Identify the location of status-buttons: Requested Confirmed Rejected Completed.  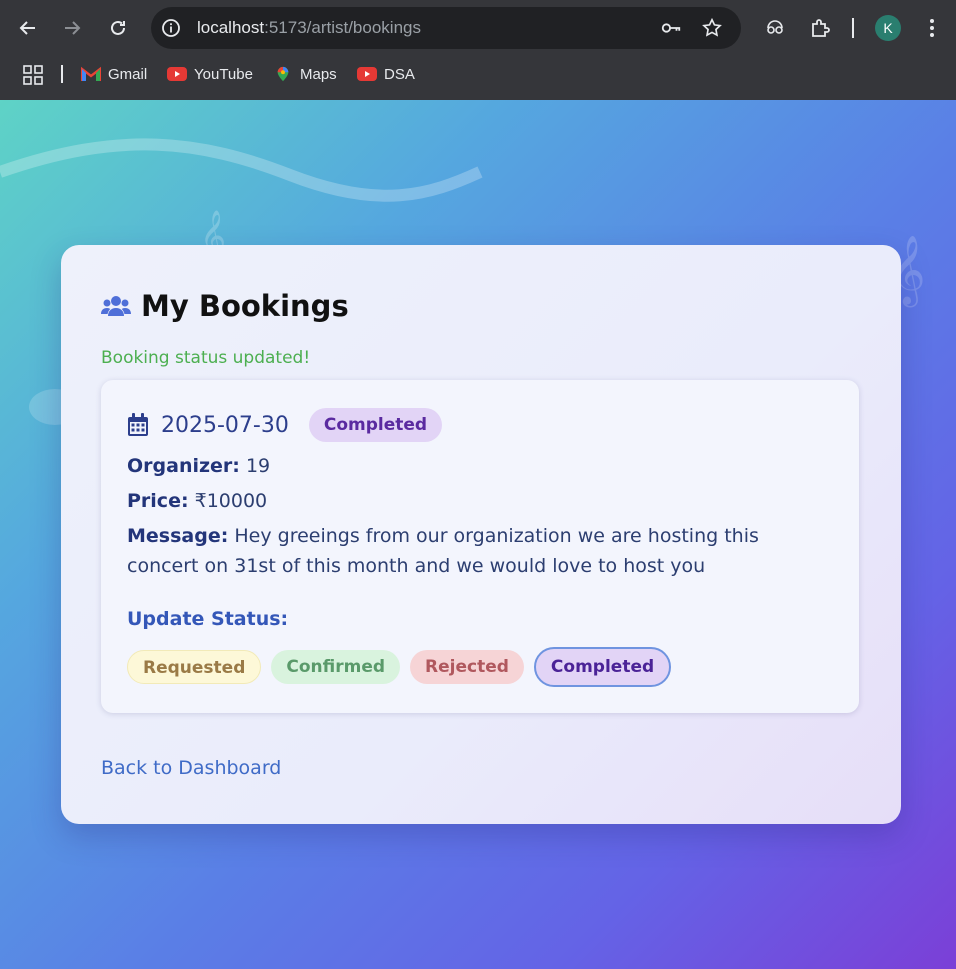
(399, 667).